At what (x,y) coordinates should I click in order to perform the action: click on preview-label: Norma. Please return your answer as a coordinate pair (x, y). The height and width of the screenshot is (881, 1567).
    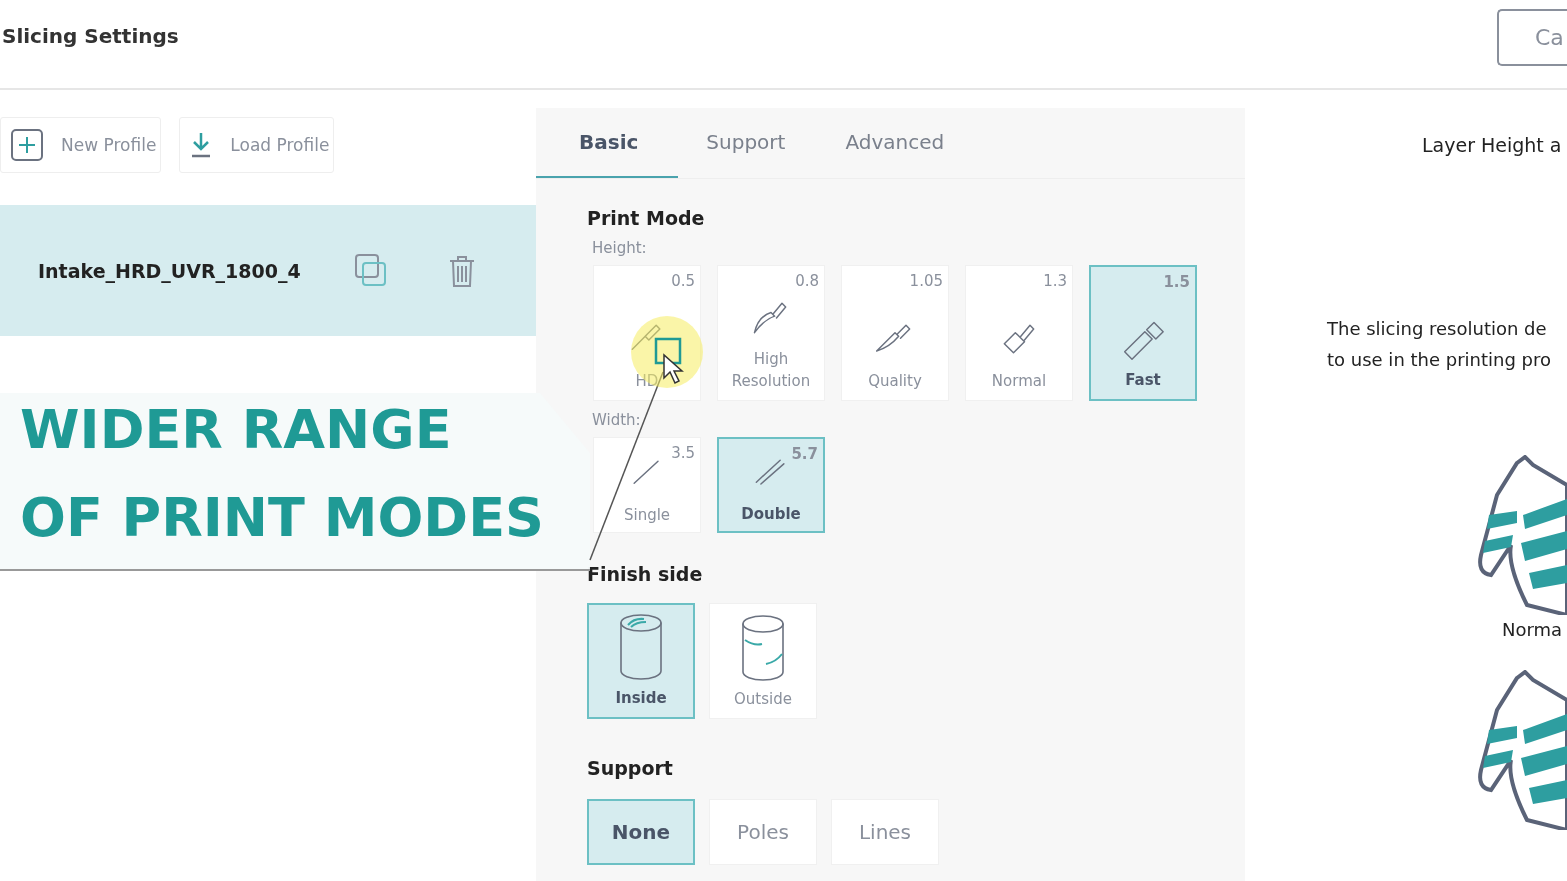
    Looking at the image, I should click on (1533, 629).